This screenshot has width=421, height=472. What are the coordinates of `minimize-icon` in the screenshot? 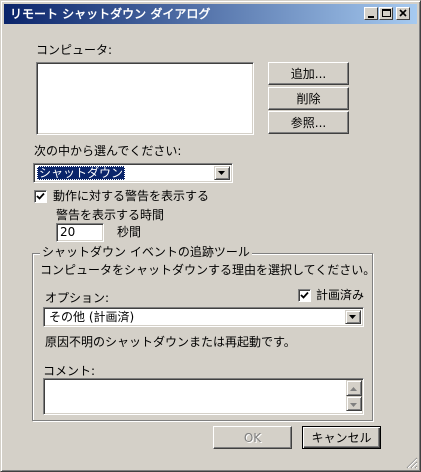 It's located at (371, 17).